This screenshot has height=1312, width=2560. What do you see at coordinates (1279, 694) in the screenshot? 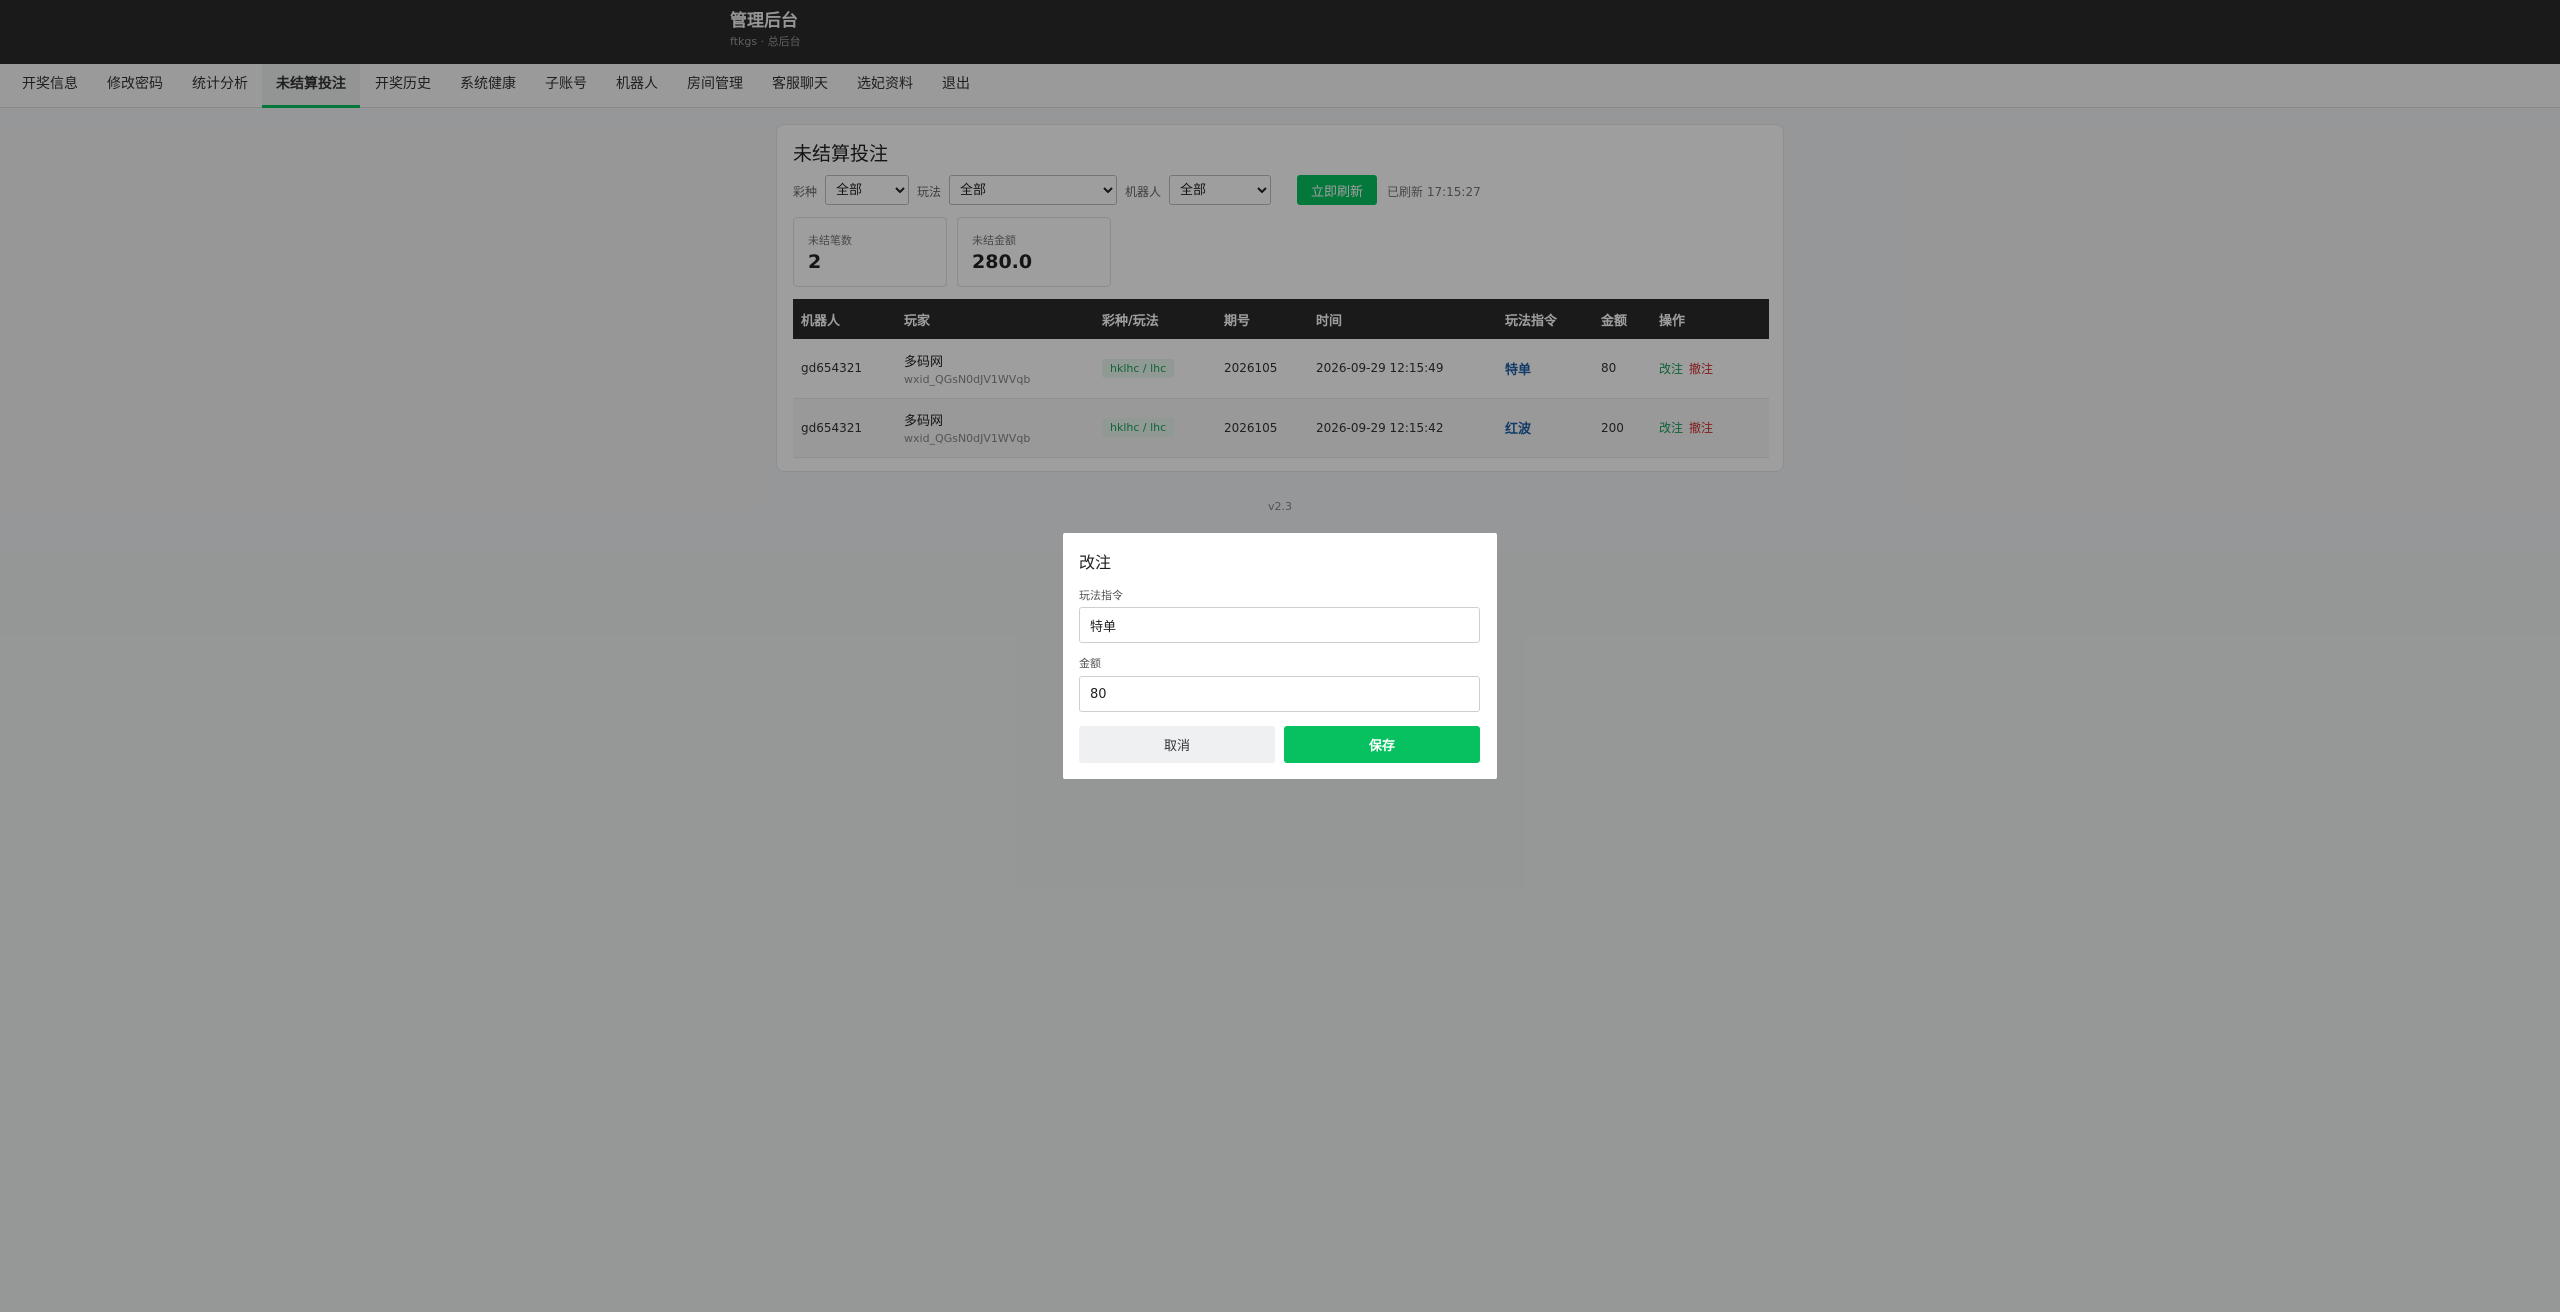
I see `amount-input` at bounding box center [1279, 694].